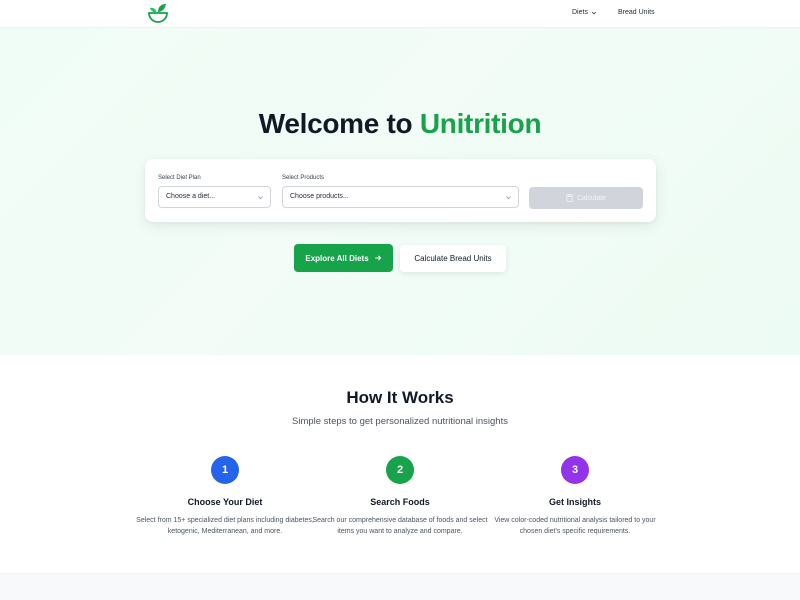 This screenshot has width=800, height=600. Describe the element at coordinates (574, 502) in the screenshot. I see `step-title: Get Insights` at that location.